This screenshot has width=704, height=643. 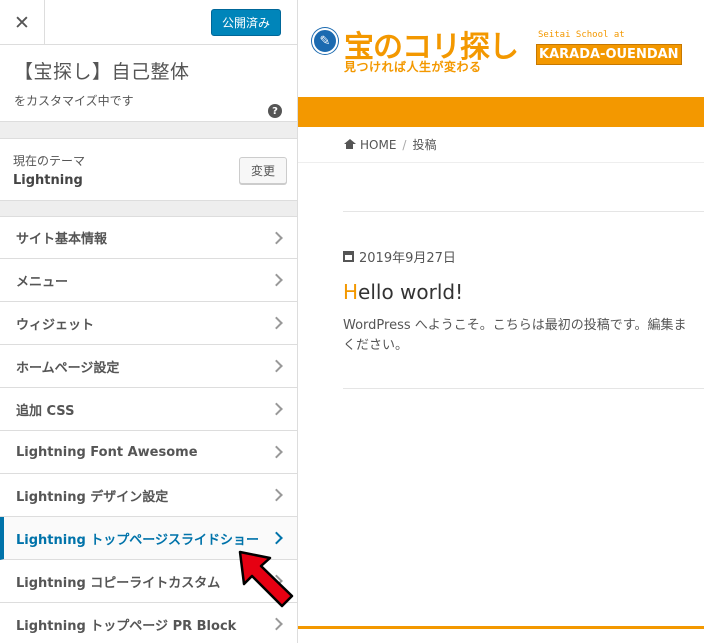 What do you see at coordinates (348, 256) in the screenshot?
I see `calendar-icon` at bounding box center [348, 256].